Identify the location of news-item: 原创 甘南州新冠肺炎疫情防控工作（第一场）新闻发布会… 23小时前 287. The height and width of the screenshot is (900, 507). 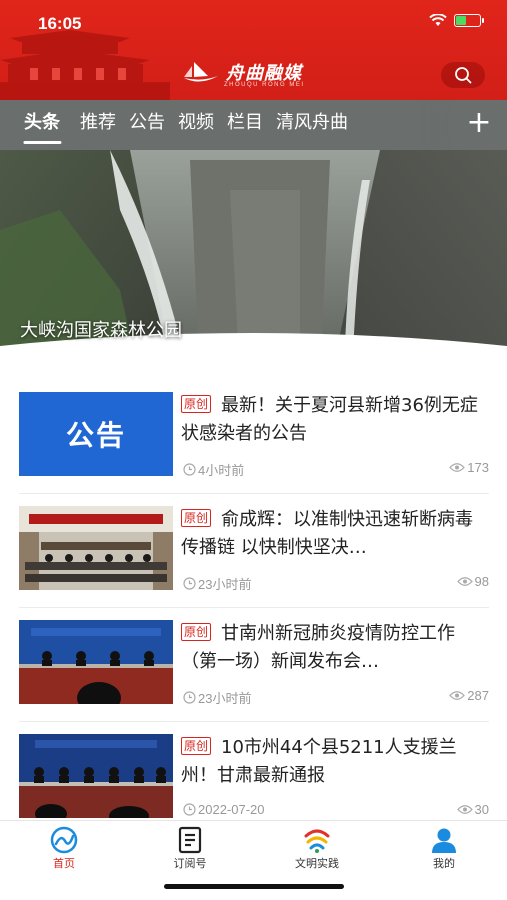
(254, 664).